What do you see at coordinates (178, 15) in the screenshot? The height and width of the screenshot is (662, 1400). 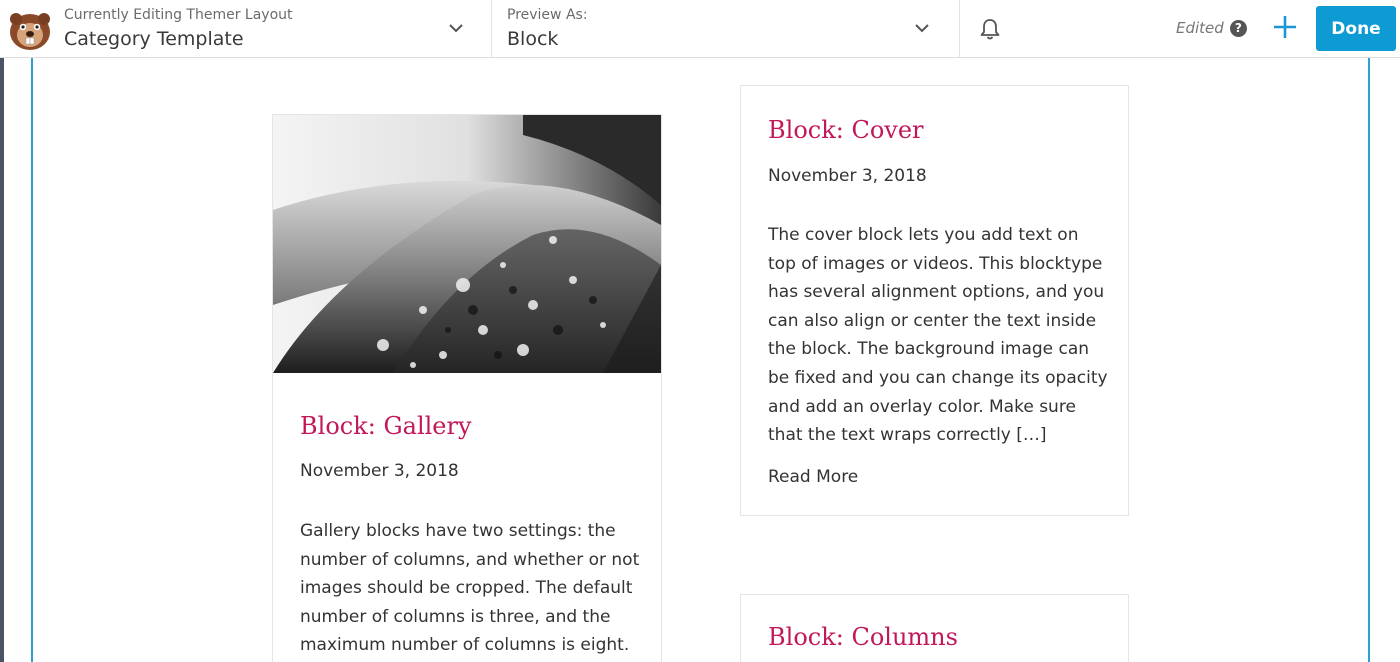 I see `layout-label: Currently Editing Themer Layout` at bounding box center [178, 15].